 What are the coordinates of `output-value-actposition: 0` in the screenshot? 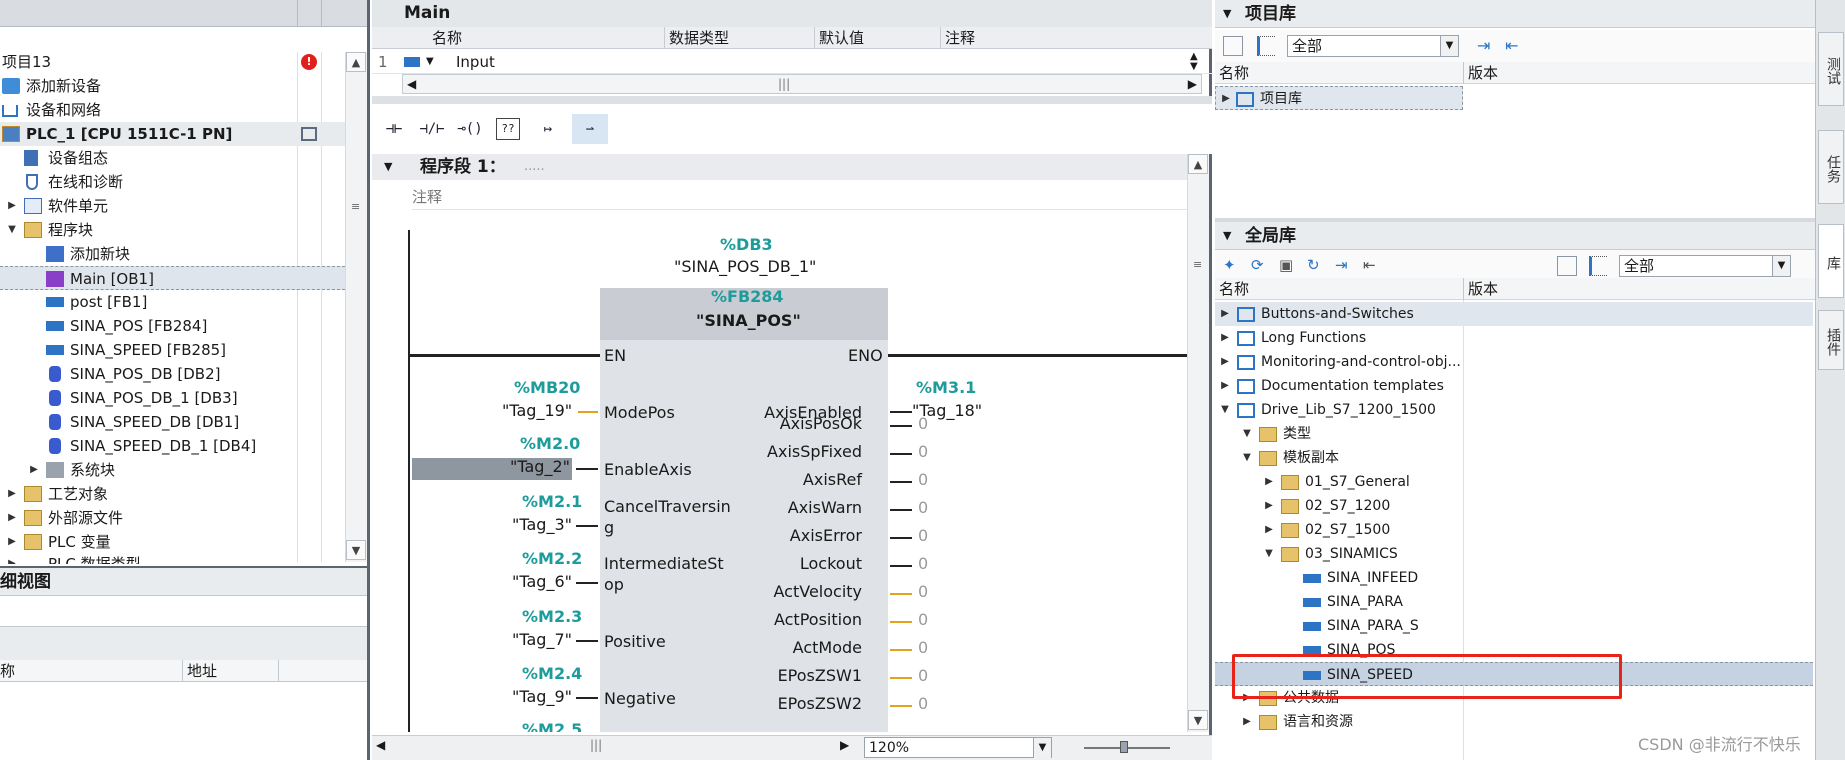 It's located at (923, 619).